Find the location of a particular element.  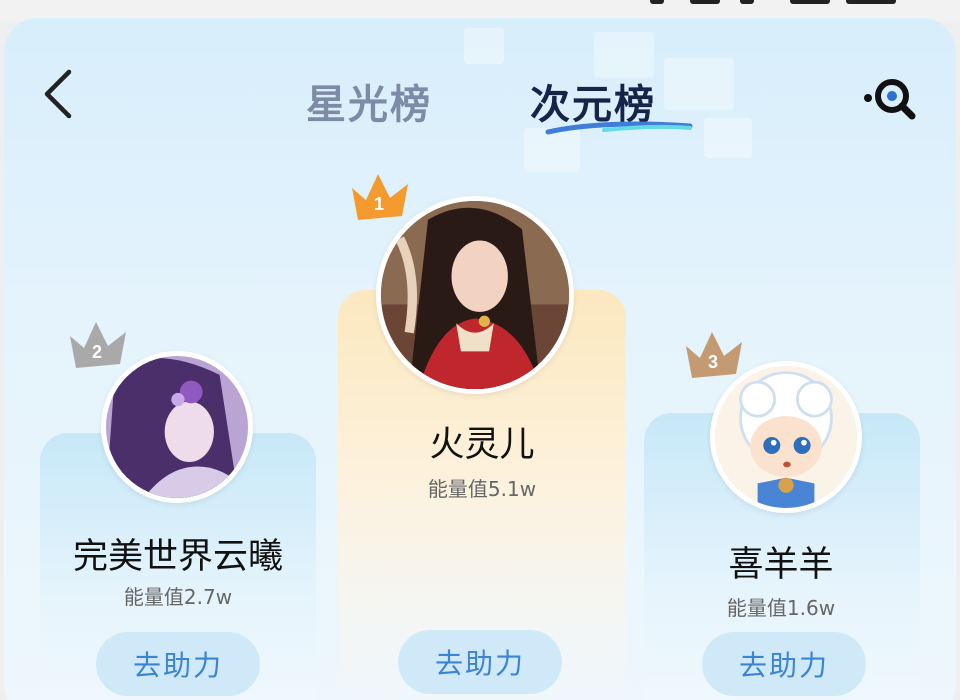

crown-rank-1-icon: 1 is located at coordinates (380, 197).